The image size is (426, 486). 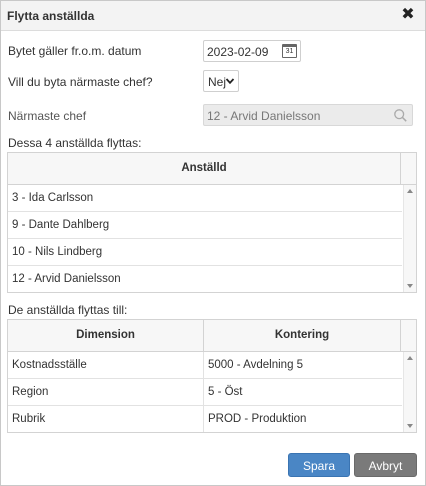 I want to click on table-row: Rubrik PROD - Produktion, so click(x=205, y=419).